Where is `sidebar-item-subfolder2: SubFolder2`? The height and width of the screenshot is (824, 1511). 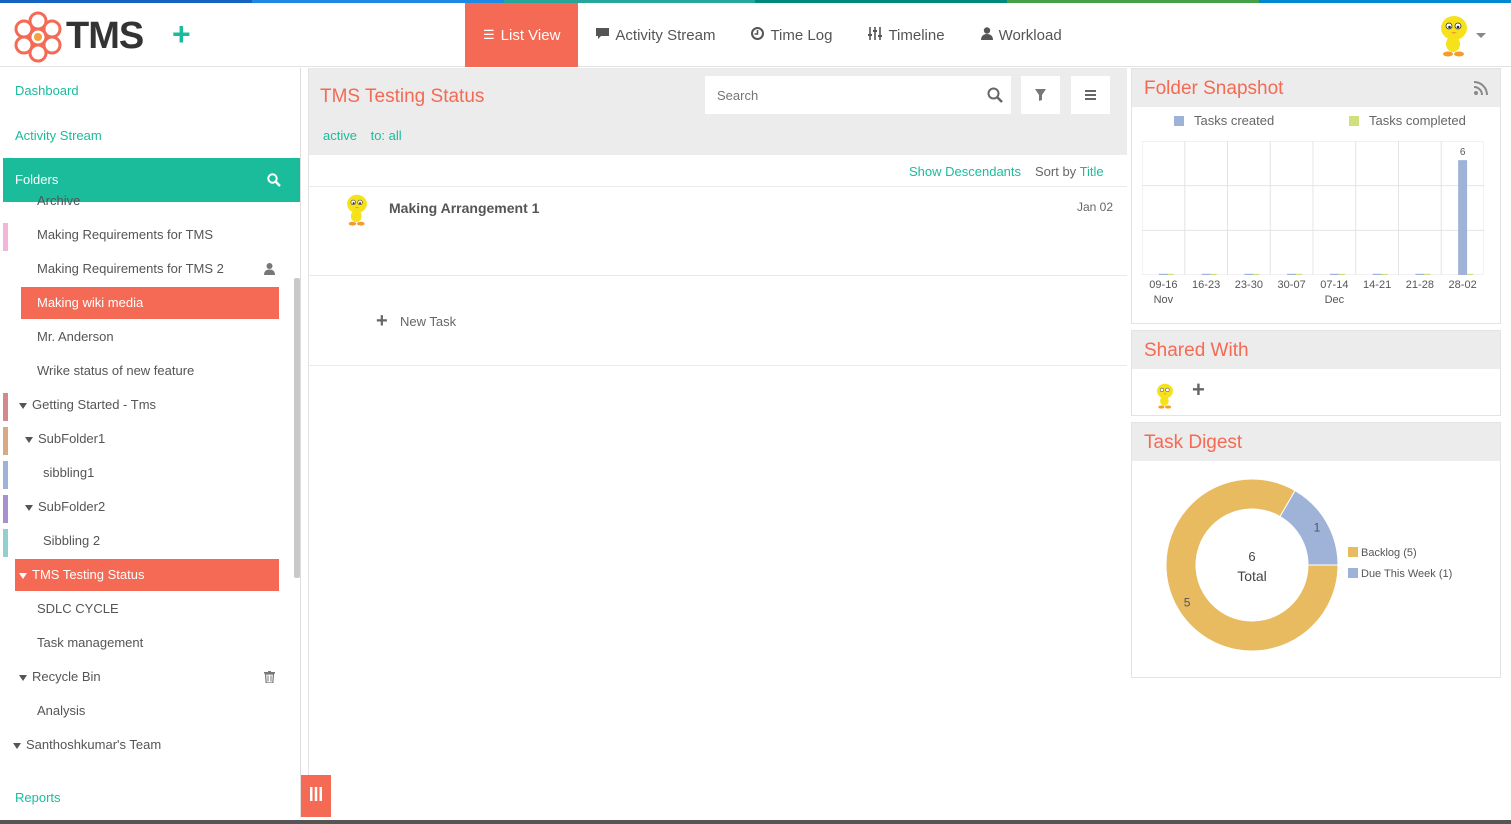 sidebar-item-subfolder2: SubFolder2 is located at coordinates (142, 507).